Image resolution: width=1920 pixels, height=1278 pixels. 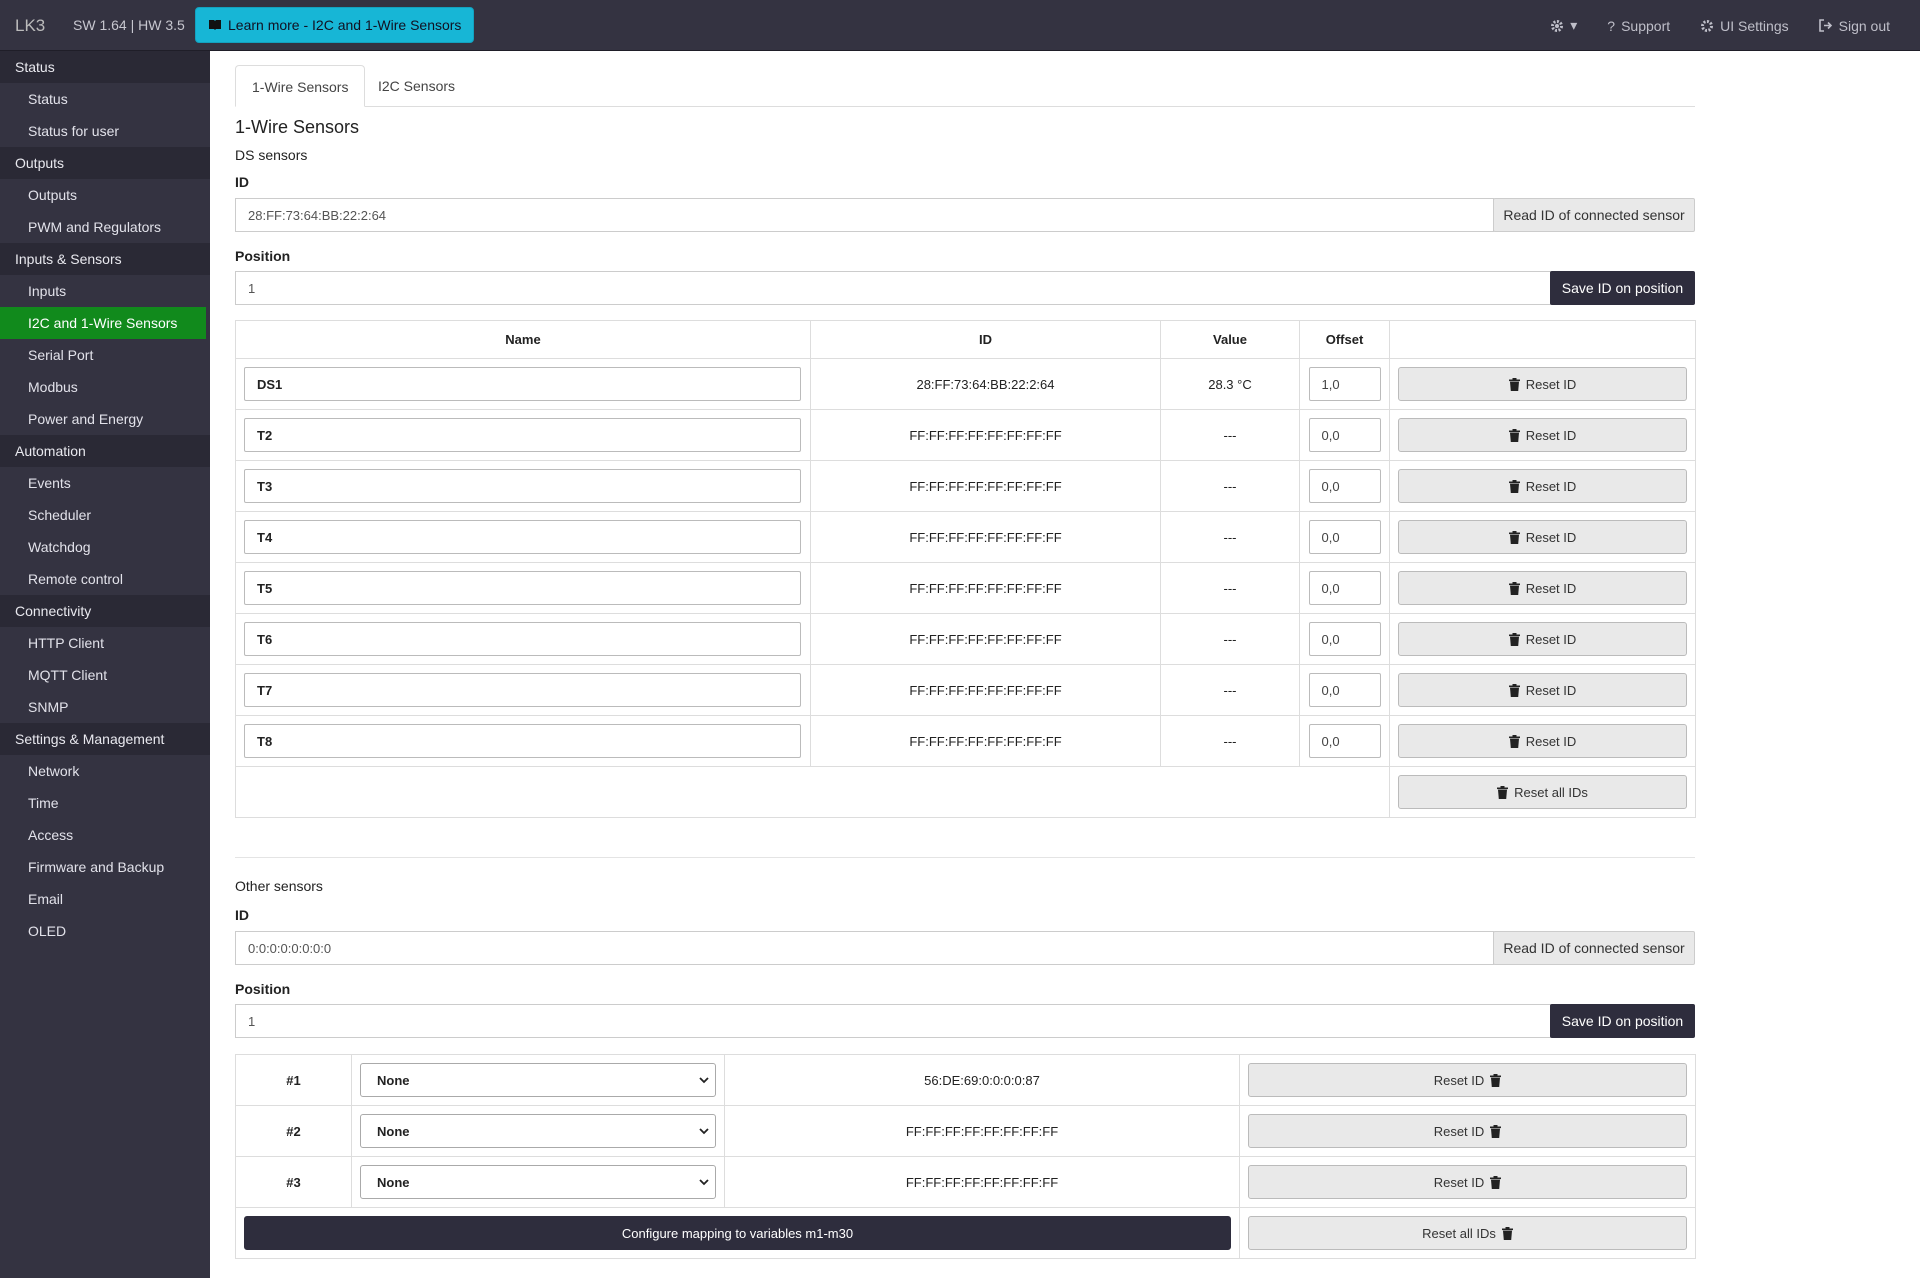 What do you see at coordinates (103, 323) in the screenshot?
I see `sidebar-item-i2c: I2C and 1-Wire Sensors` at bounding box center [103, 323].